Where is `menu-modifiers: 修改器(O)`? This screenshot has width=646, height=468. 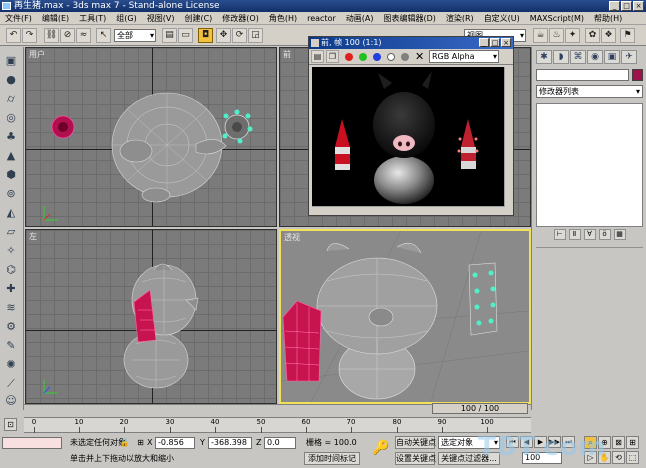
menu-modifiers: 修改器(O) is located at coordinates (240, 18).